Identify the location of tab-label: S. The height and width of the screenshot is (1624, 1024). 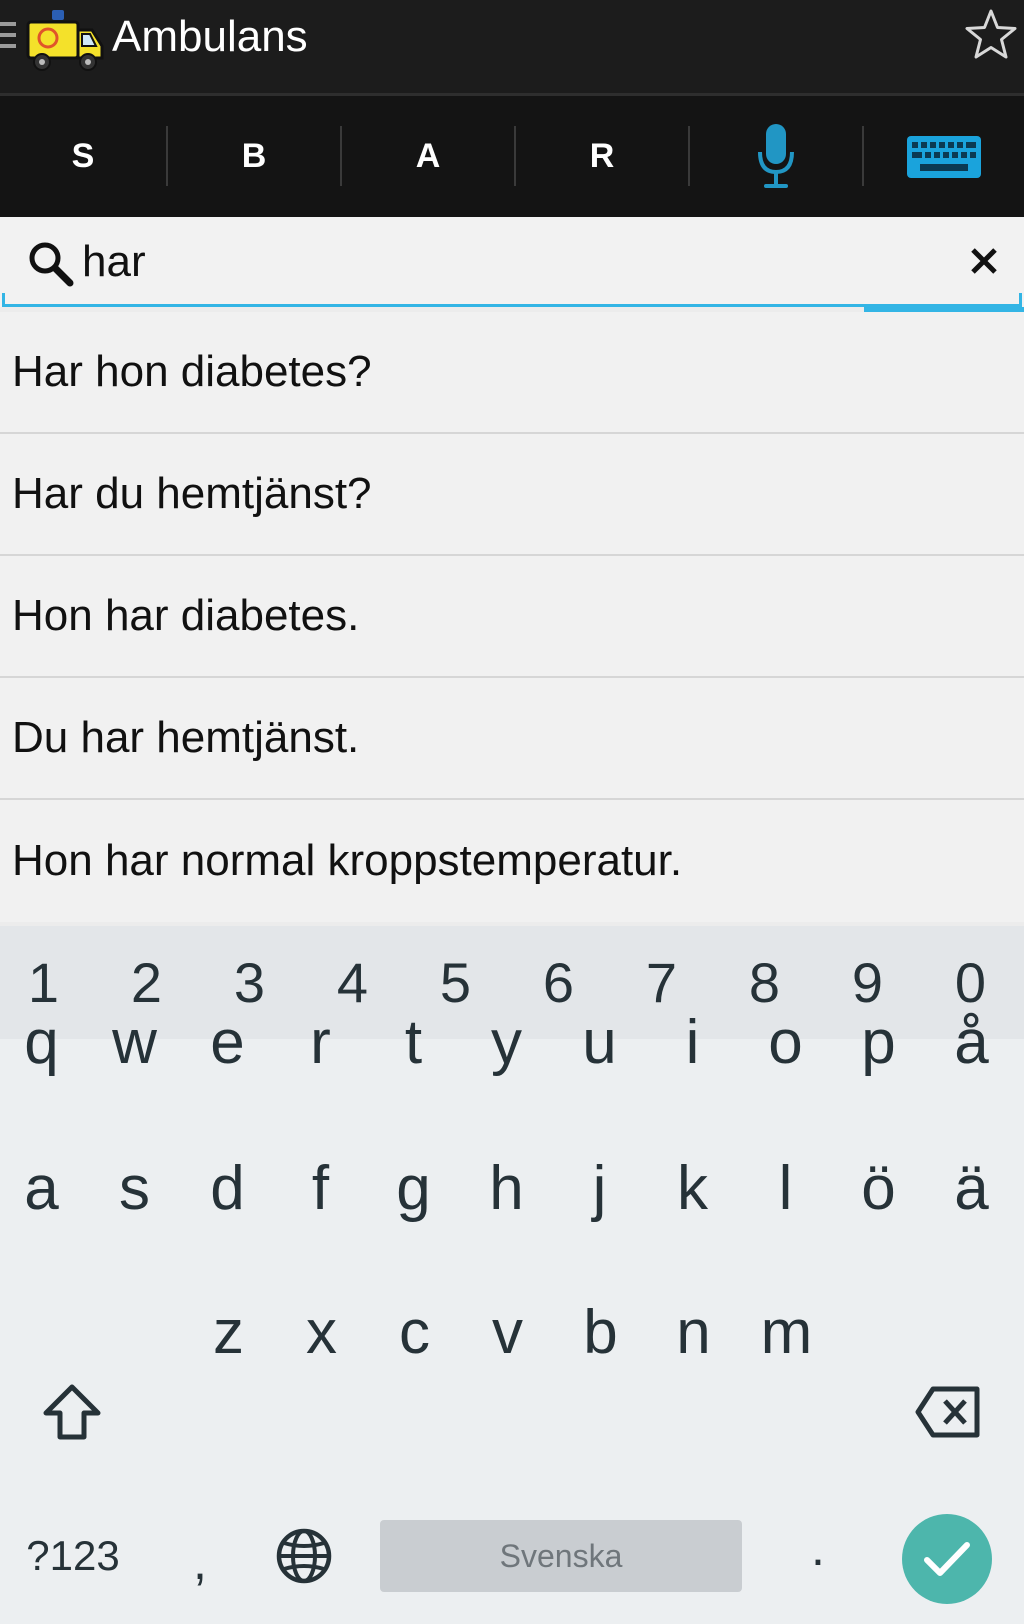
(83, 156).